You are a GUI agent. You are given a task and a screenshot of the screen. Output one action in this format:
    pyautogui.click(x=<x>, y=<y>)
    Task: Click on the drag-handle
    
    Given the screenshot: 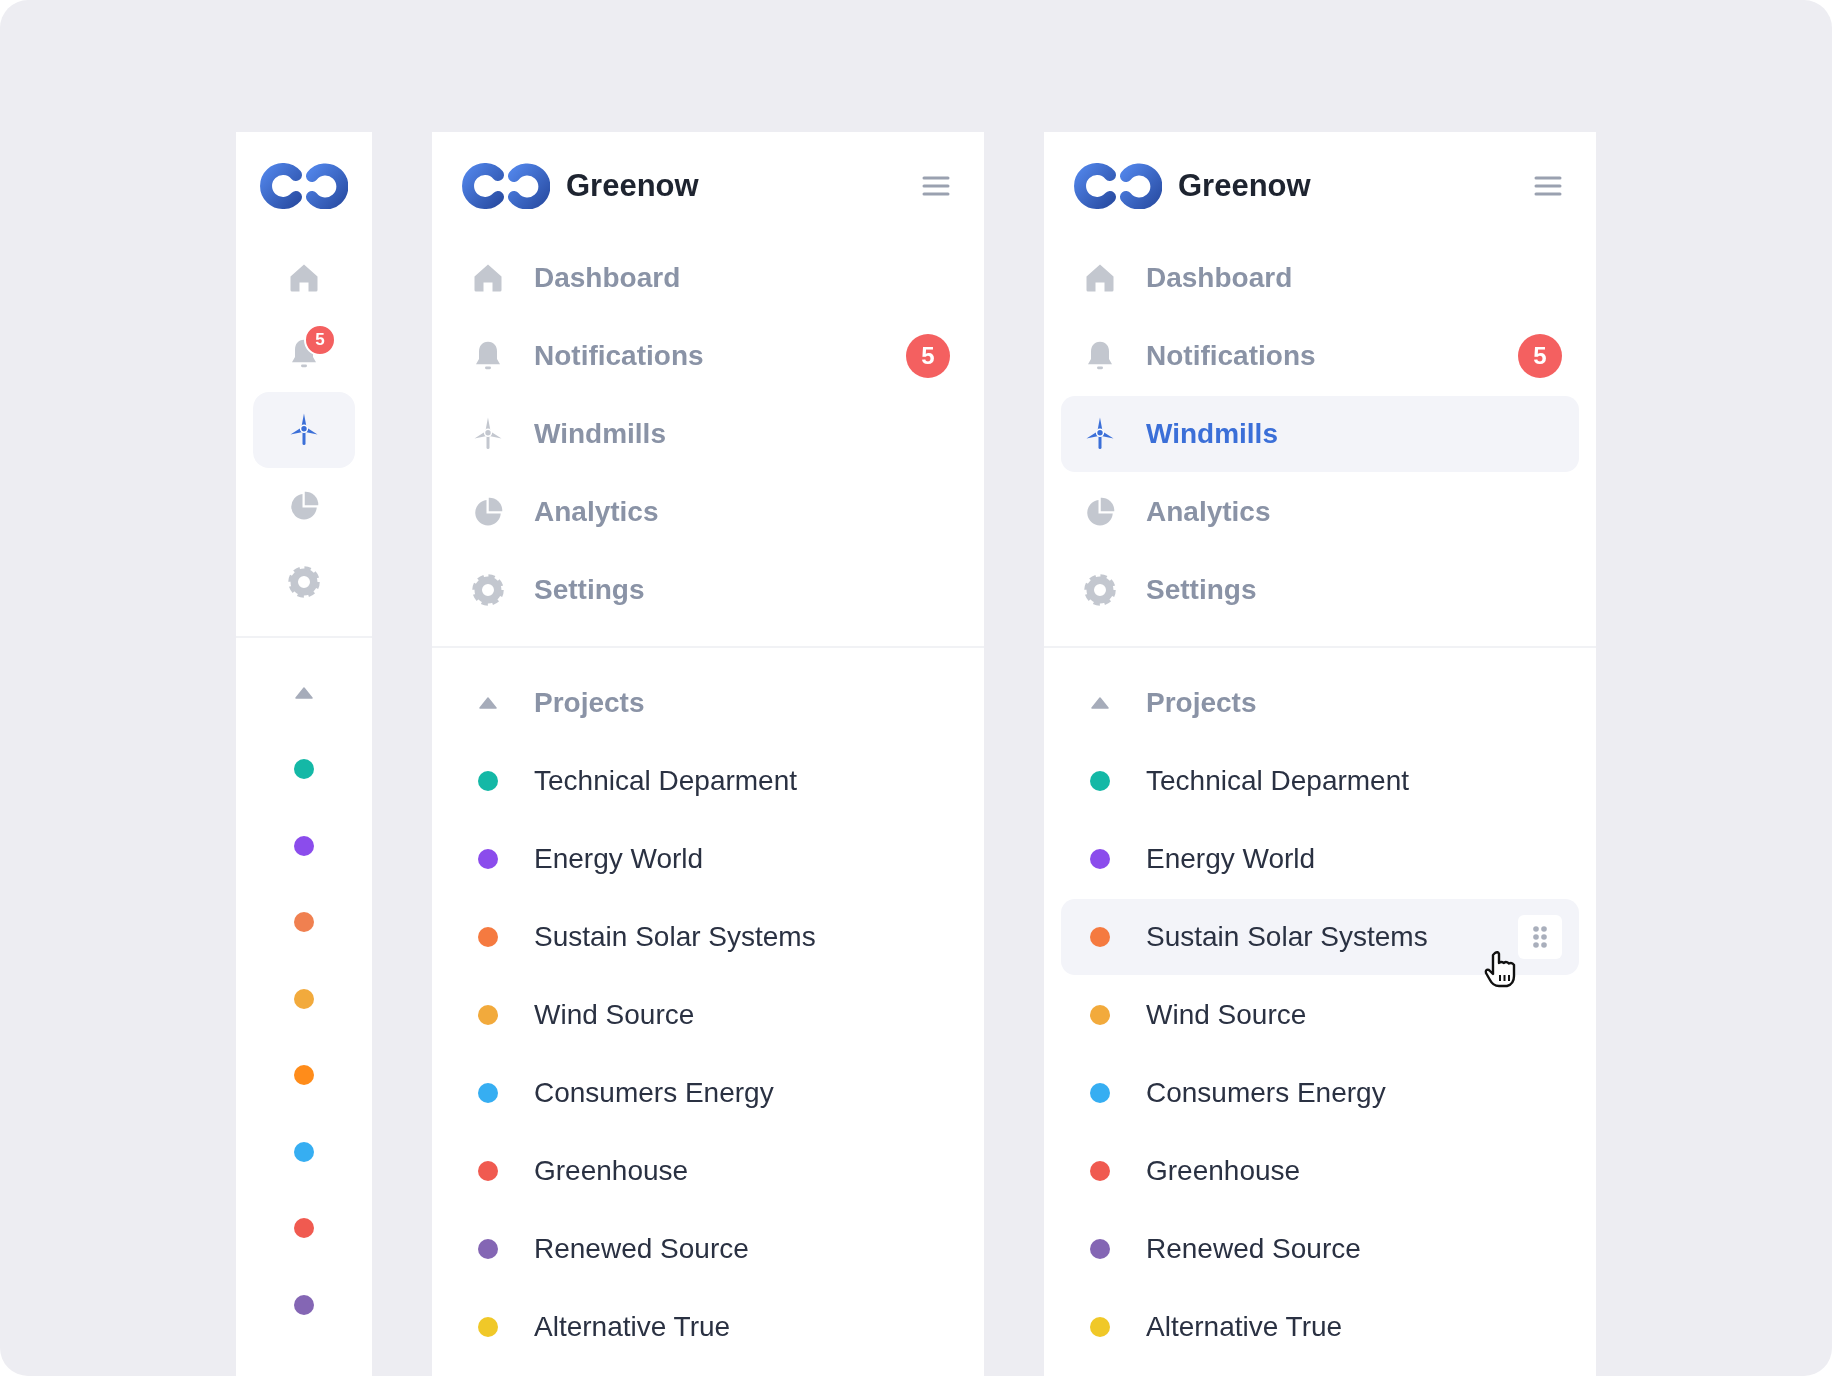 What is the action you would take?
    pyautogui.click(x=1540, y=937)
    